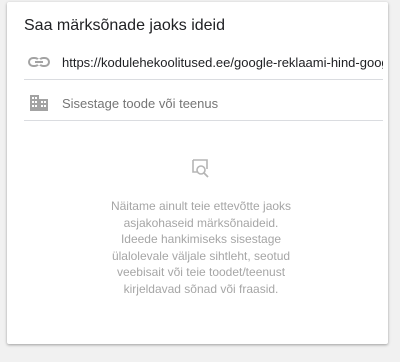  Describe the element at coordinates (201, 272) in the screenshot. I see `empty-state-line: veebisait või teie toodet/teenust` at that location.